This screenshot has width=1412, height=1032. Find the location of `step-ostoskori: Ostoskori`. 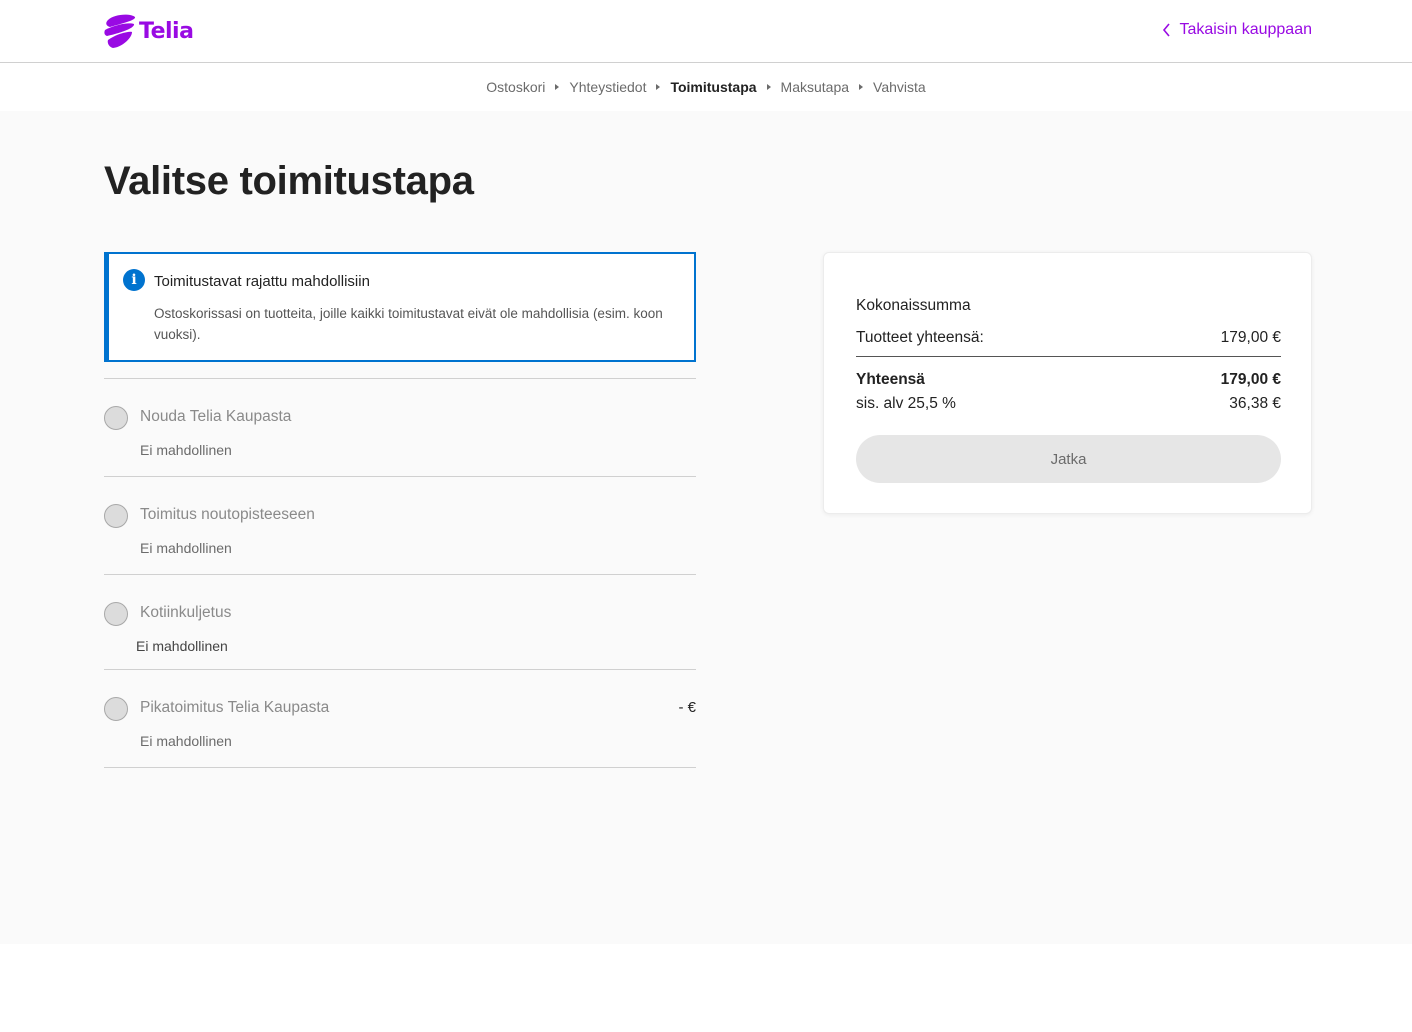

step-ostoskori: Ostoskori is located at coordinates (515, 87).